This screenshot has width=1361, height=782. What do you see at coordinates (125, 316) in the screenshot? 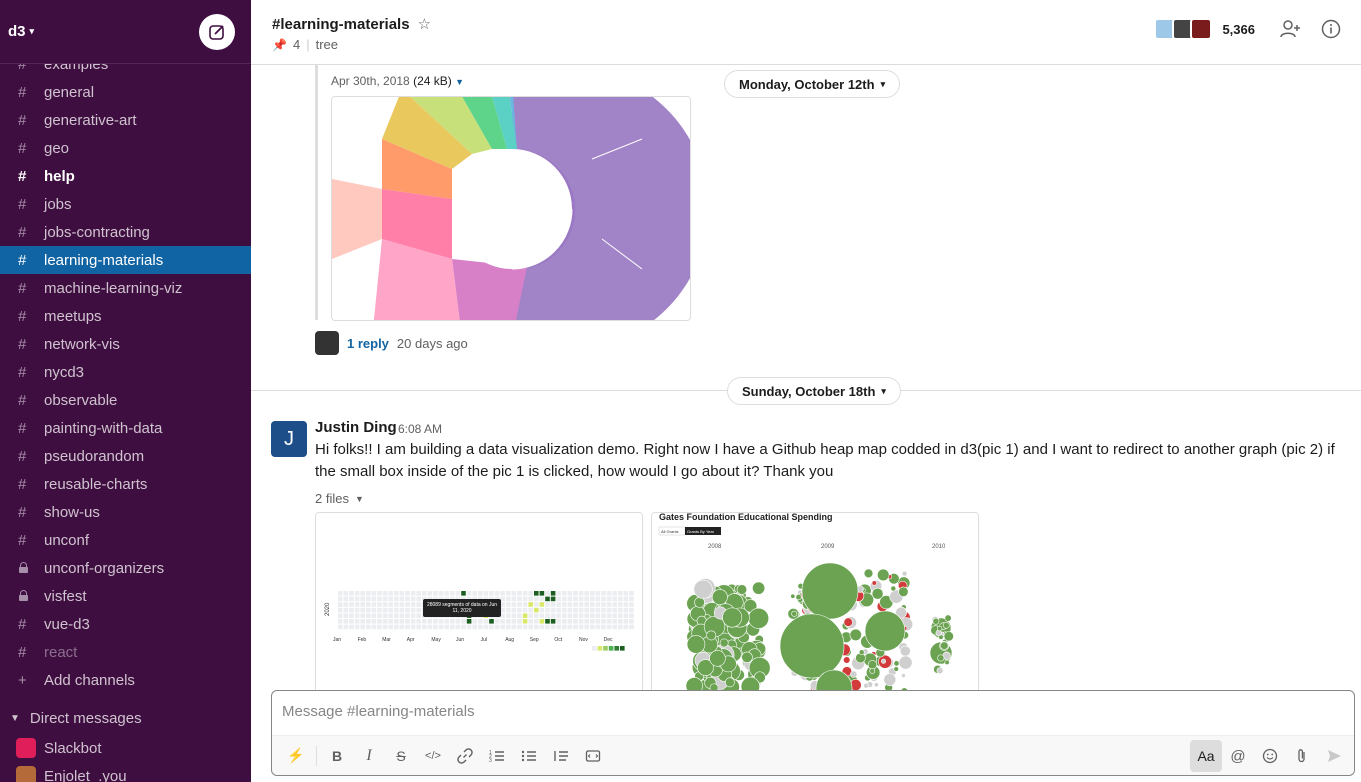
I see `sidebar-item-meetups: # meetups` at bounding box center [125, 316].